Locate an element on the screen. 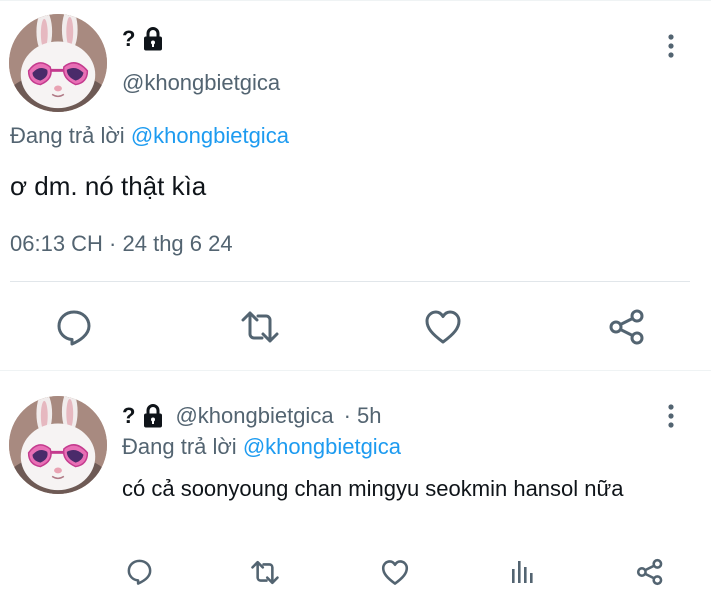 Image resolution: width=711 pixels, height=600 pixels. reply-author-row: ? @khongbietgica · 5h is located at coordinates (251, 416).